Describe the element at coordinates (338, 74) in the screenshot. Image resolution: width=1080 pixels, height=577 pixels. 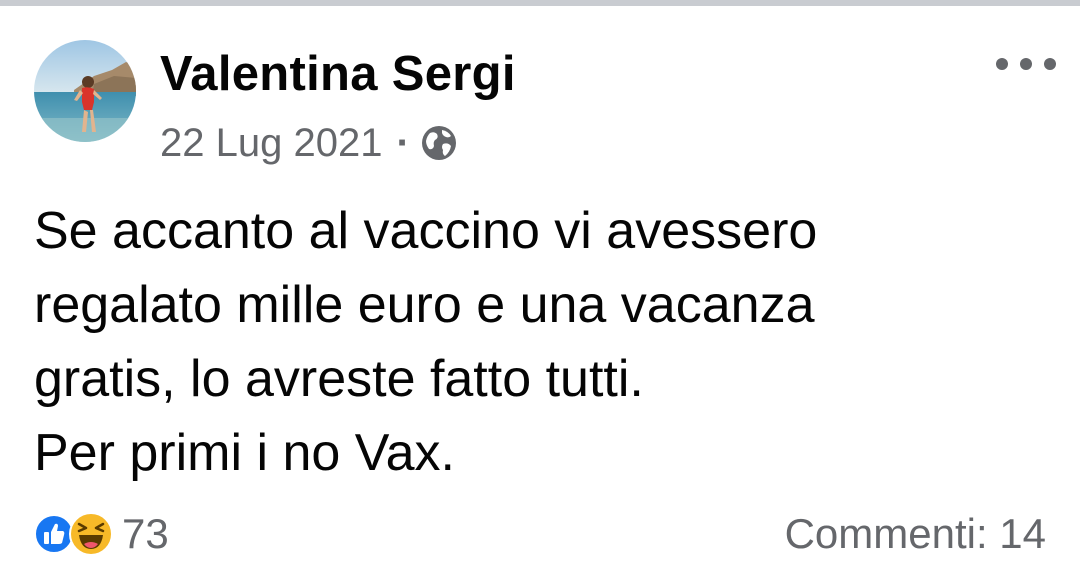
I see `author-name: Valentina Sergi` at that location.